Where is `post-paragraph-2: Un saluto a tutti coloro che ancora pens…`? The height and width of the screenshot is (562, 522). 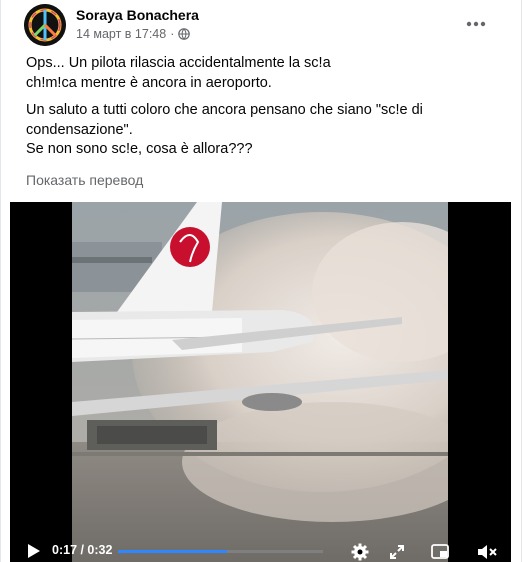 post-paragraph-2: Un saluto a tutti coloro che ancora pens… is located at coordinates (261, 130).